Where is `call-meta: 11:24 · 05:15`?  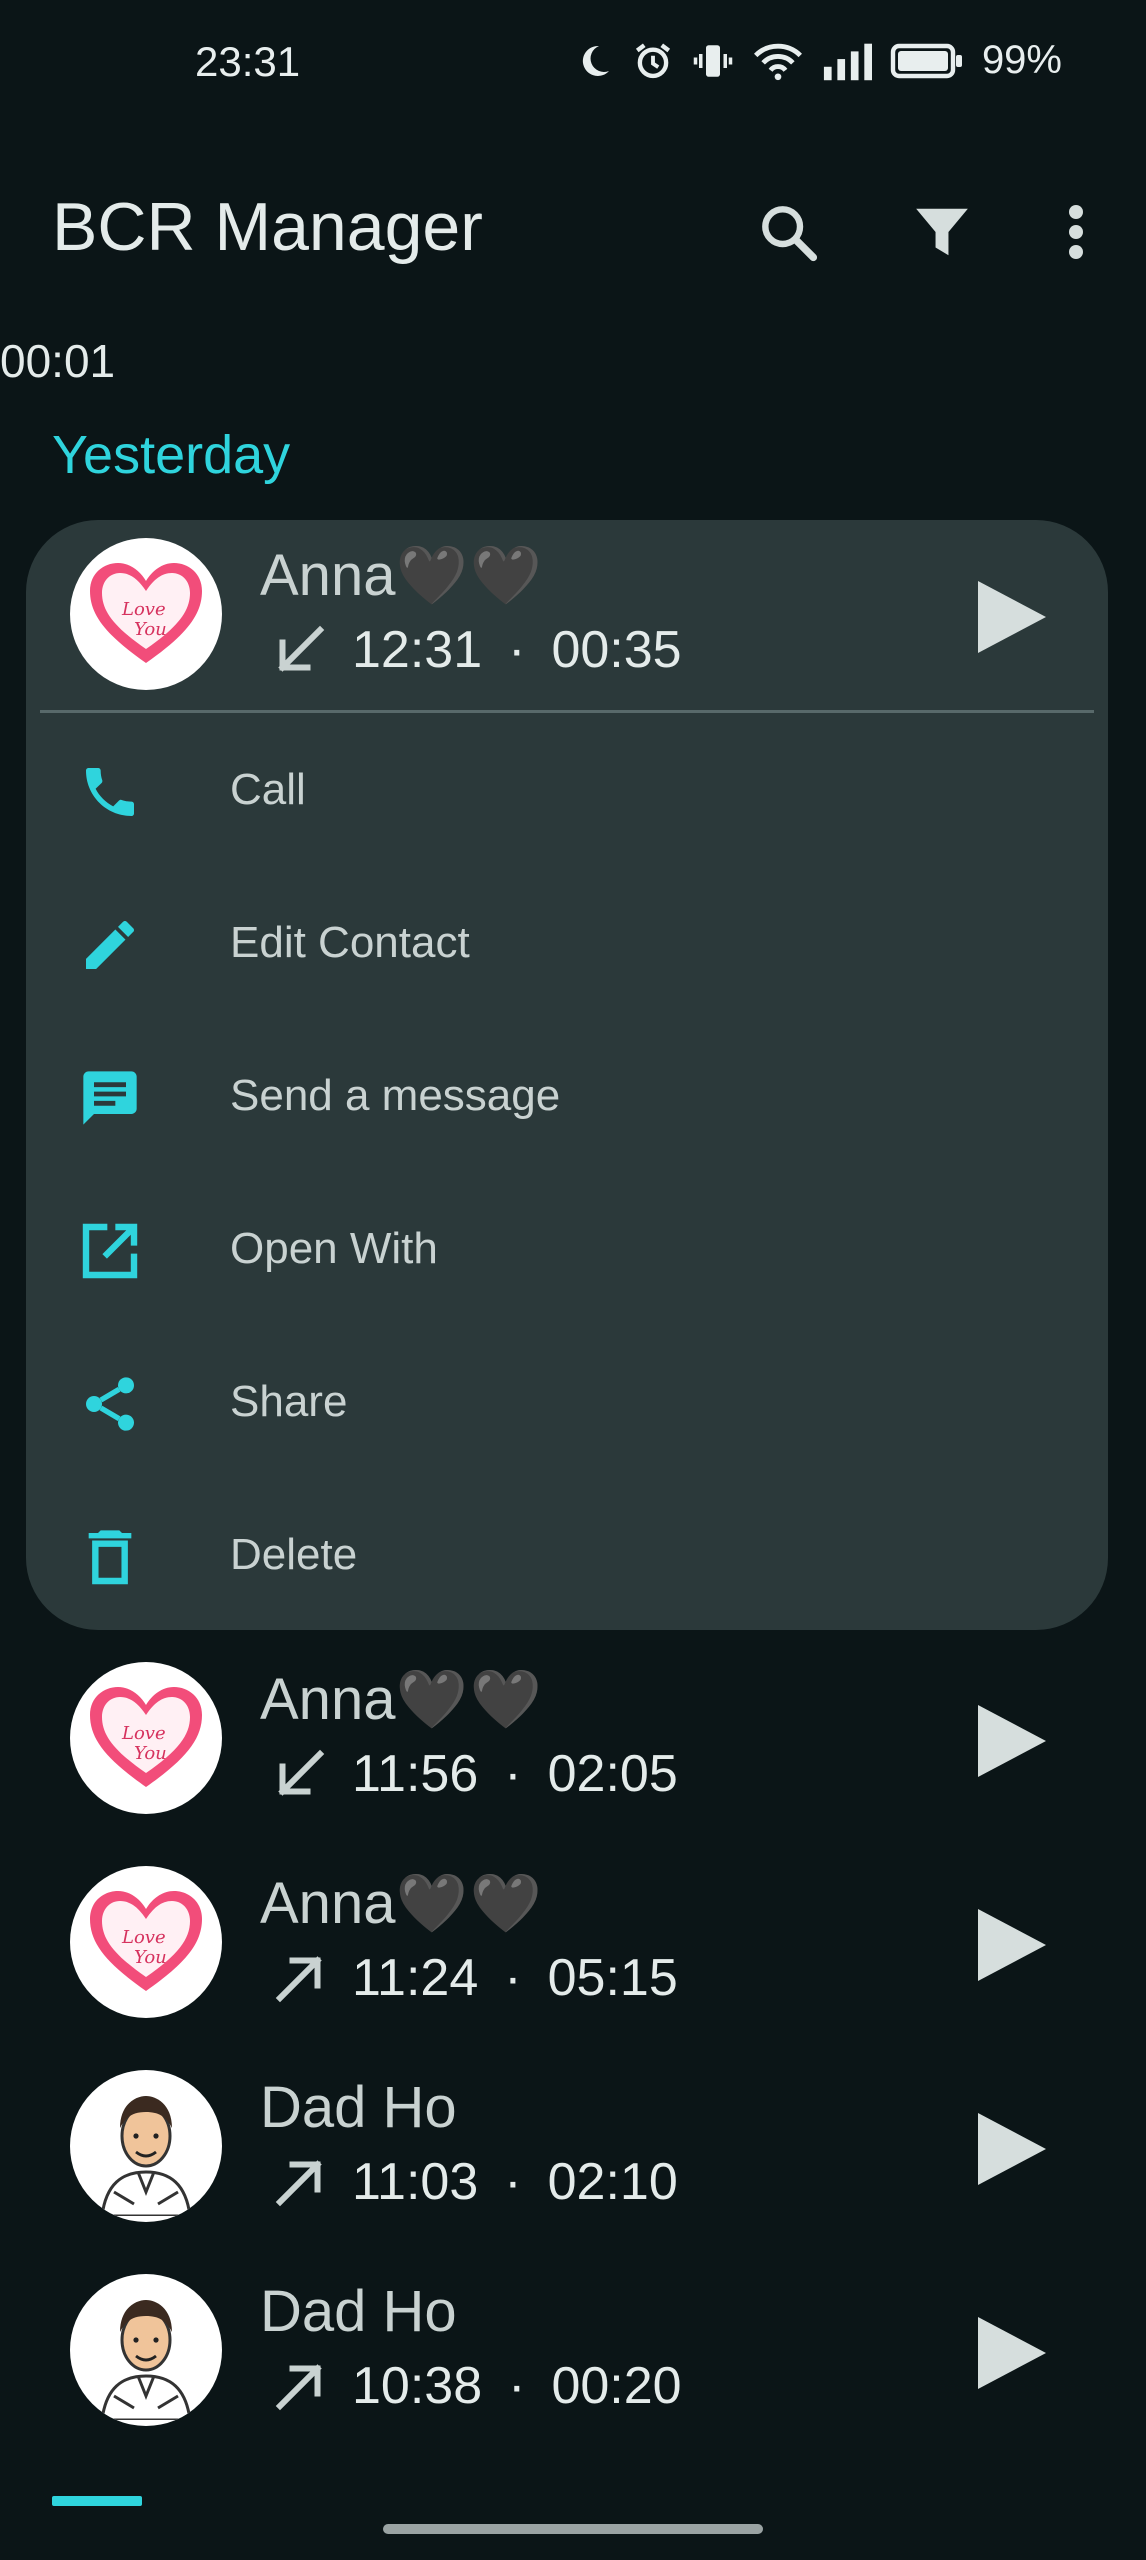 call-meta: 11:24 · 05:15 is located at coordinates (474, 1978).